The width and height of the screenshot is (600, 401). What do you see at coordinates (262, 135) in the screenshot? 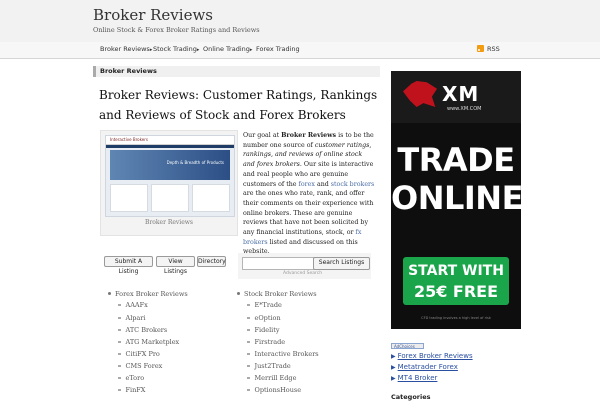
I see `intro-text: Our goal at` at bounding box center [262, 135].